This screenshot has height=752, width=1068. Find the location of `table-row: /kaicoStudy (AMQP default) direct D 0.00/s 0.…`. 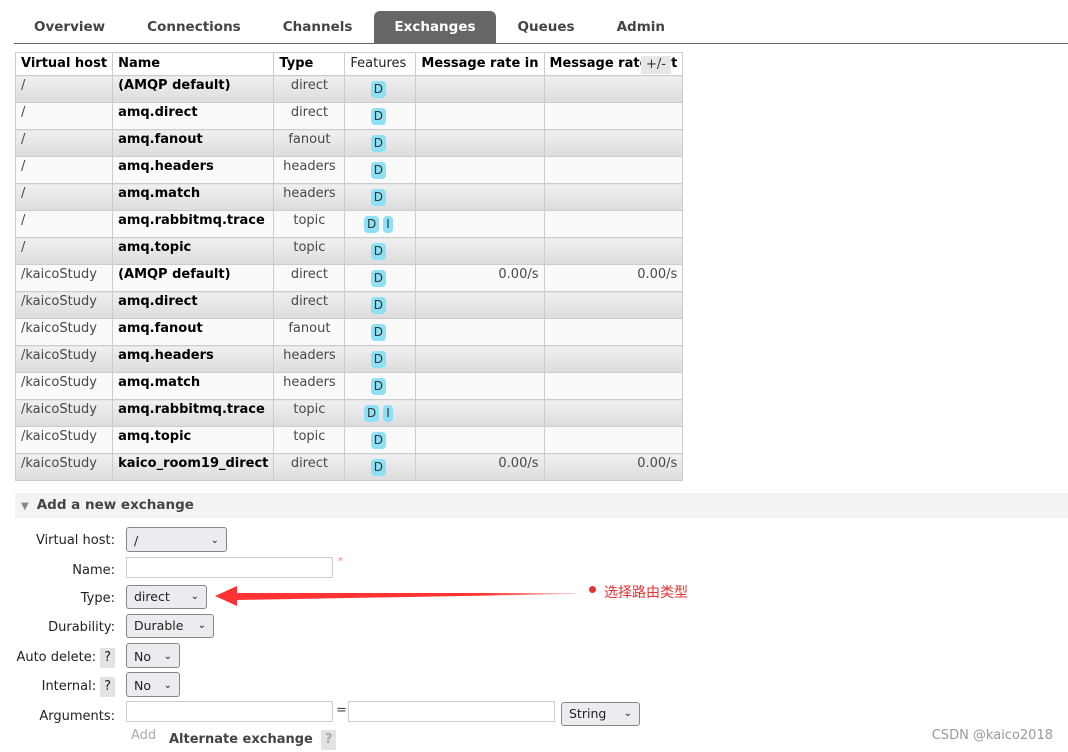

table-row: /kaicoStudy (AMQP default) direct D 0.00/s 0.… is located at coordinates (349, 278).